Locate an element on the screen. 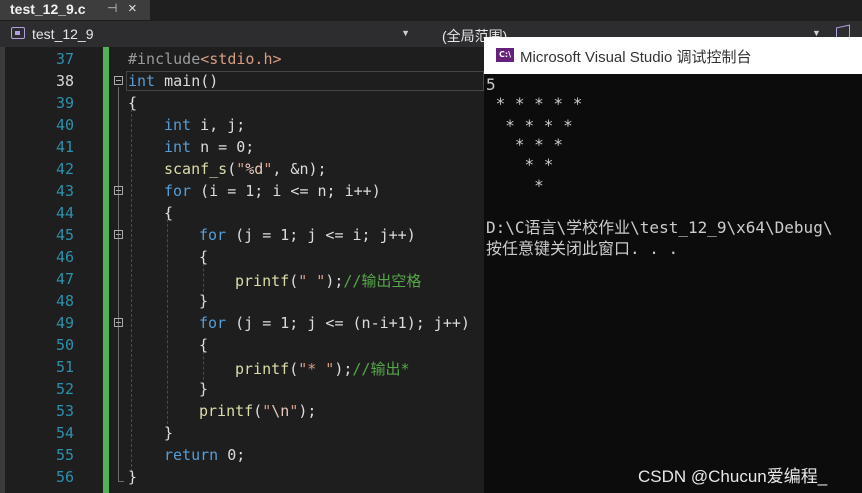  console-line: 5 is located at coordinates (491, 84).